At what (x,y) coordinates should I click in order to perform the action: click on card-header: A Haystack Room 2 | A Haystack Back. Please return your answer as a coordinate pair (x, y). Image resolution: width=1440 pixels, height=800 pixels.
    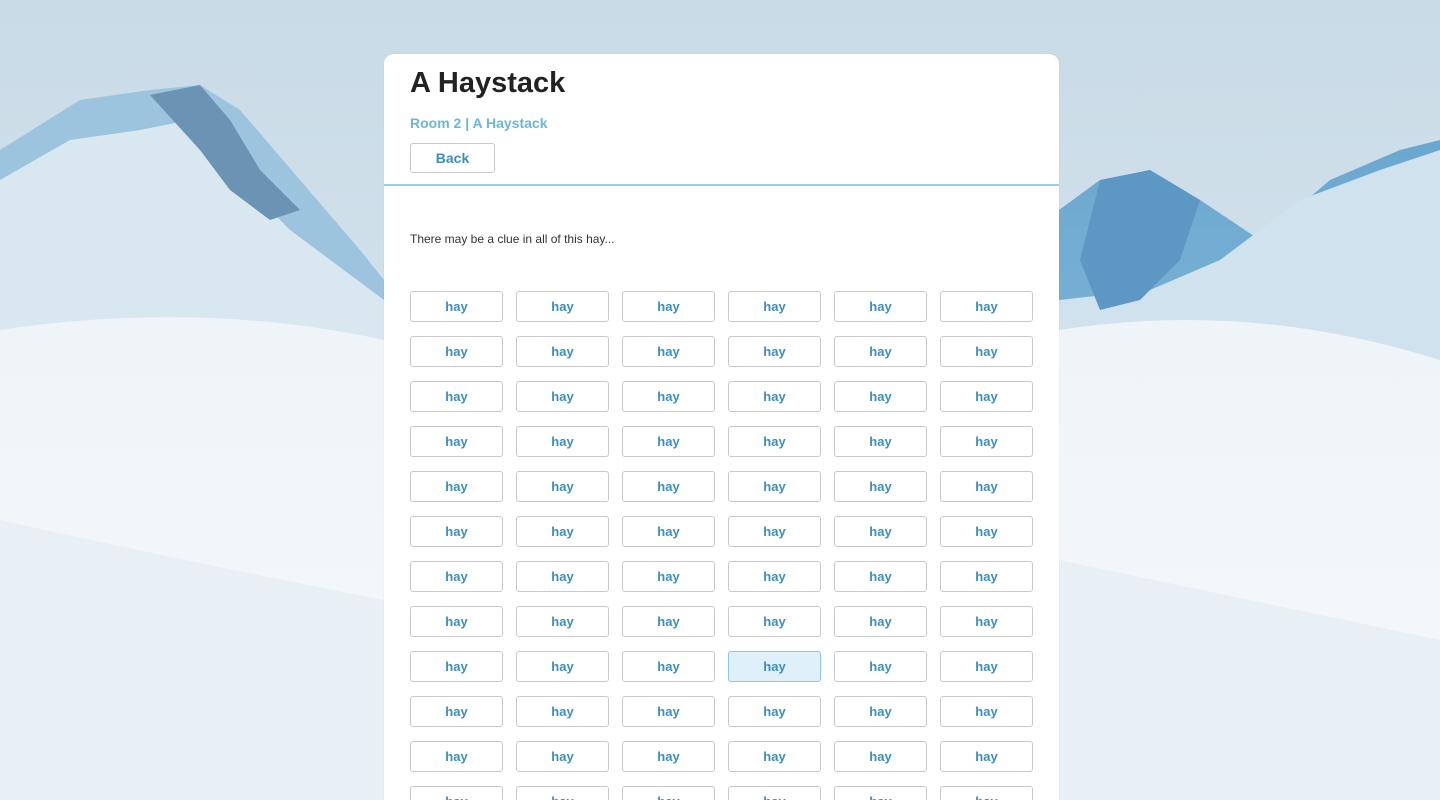
    Looking at the image, I should click on (721, 120).